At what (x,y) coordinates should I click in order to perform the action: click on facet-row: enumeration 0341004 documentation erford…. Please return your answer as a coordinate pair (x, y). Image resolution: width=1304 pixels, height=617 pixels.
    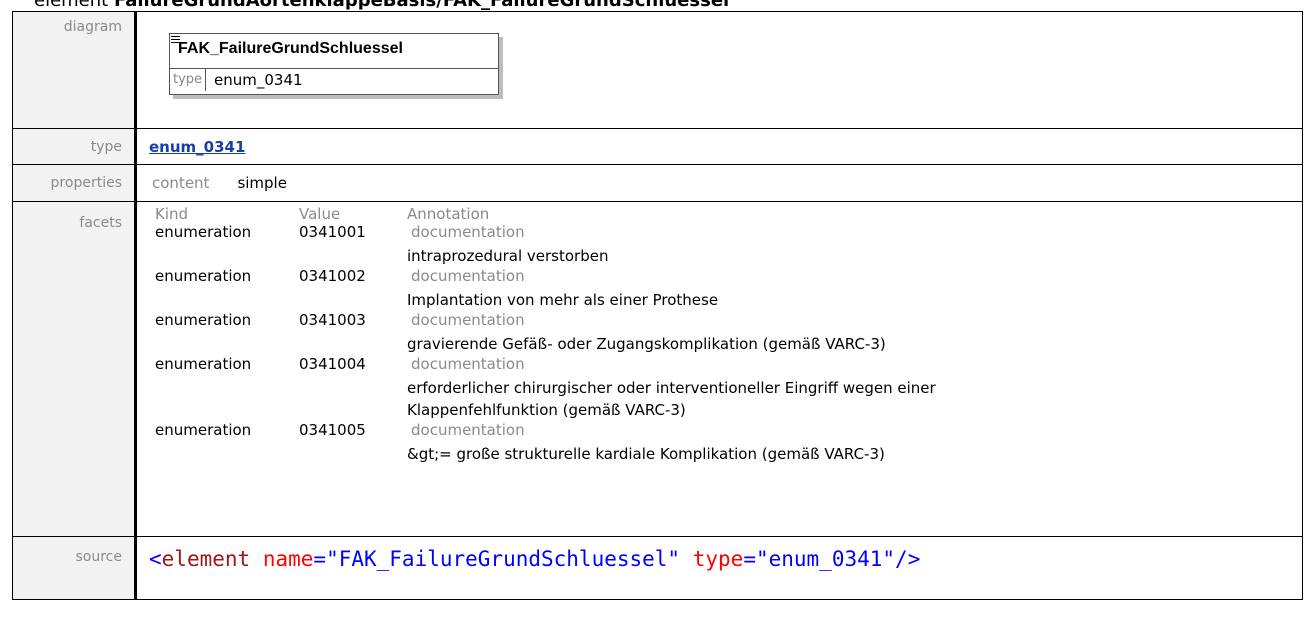
    Looking at the image, I should click on (725, 388).